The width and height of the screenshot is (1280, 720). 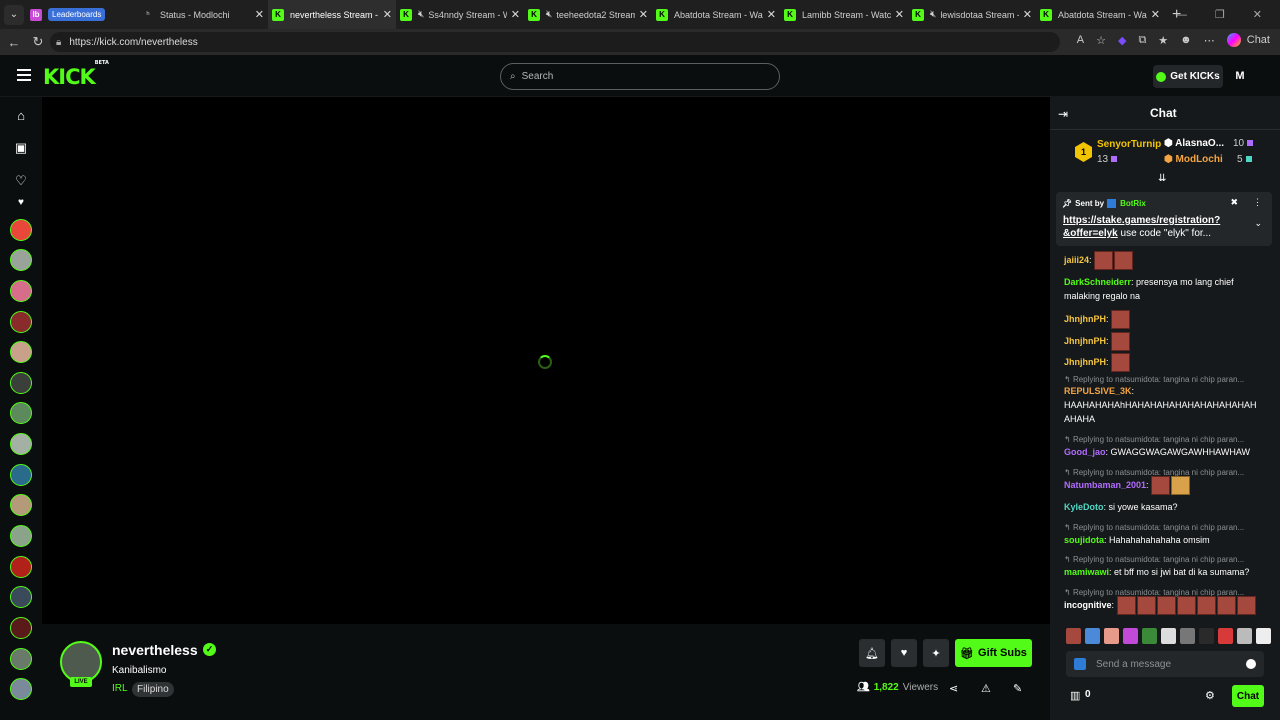 What do you see at coordinates (936, 653) in the screenshot?
I see `sparkle-button: ✦` at bounding box center [936, 653].